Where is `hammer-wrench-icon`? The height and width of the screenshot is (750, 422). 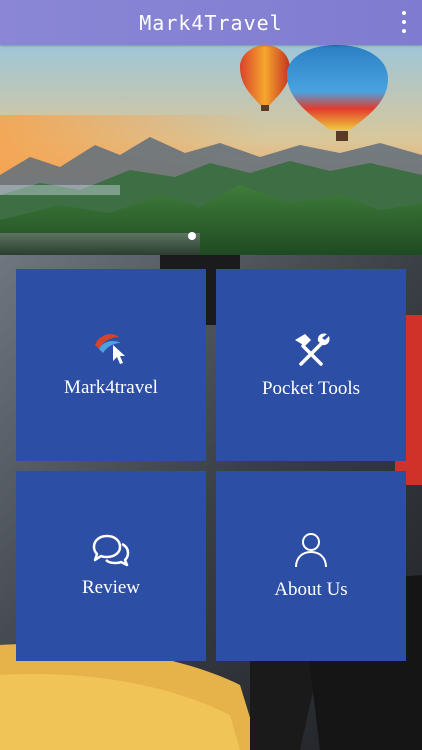 hammer-wrench-icon is located at coordinates (312, 349).